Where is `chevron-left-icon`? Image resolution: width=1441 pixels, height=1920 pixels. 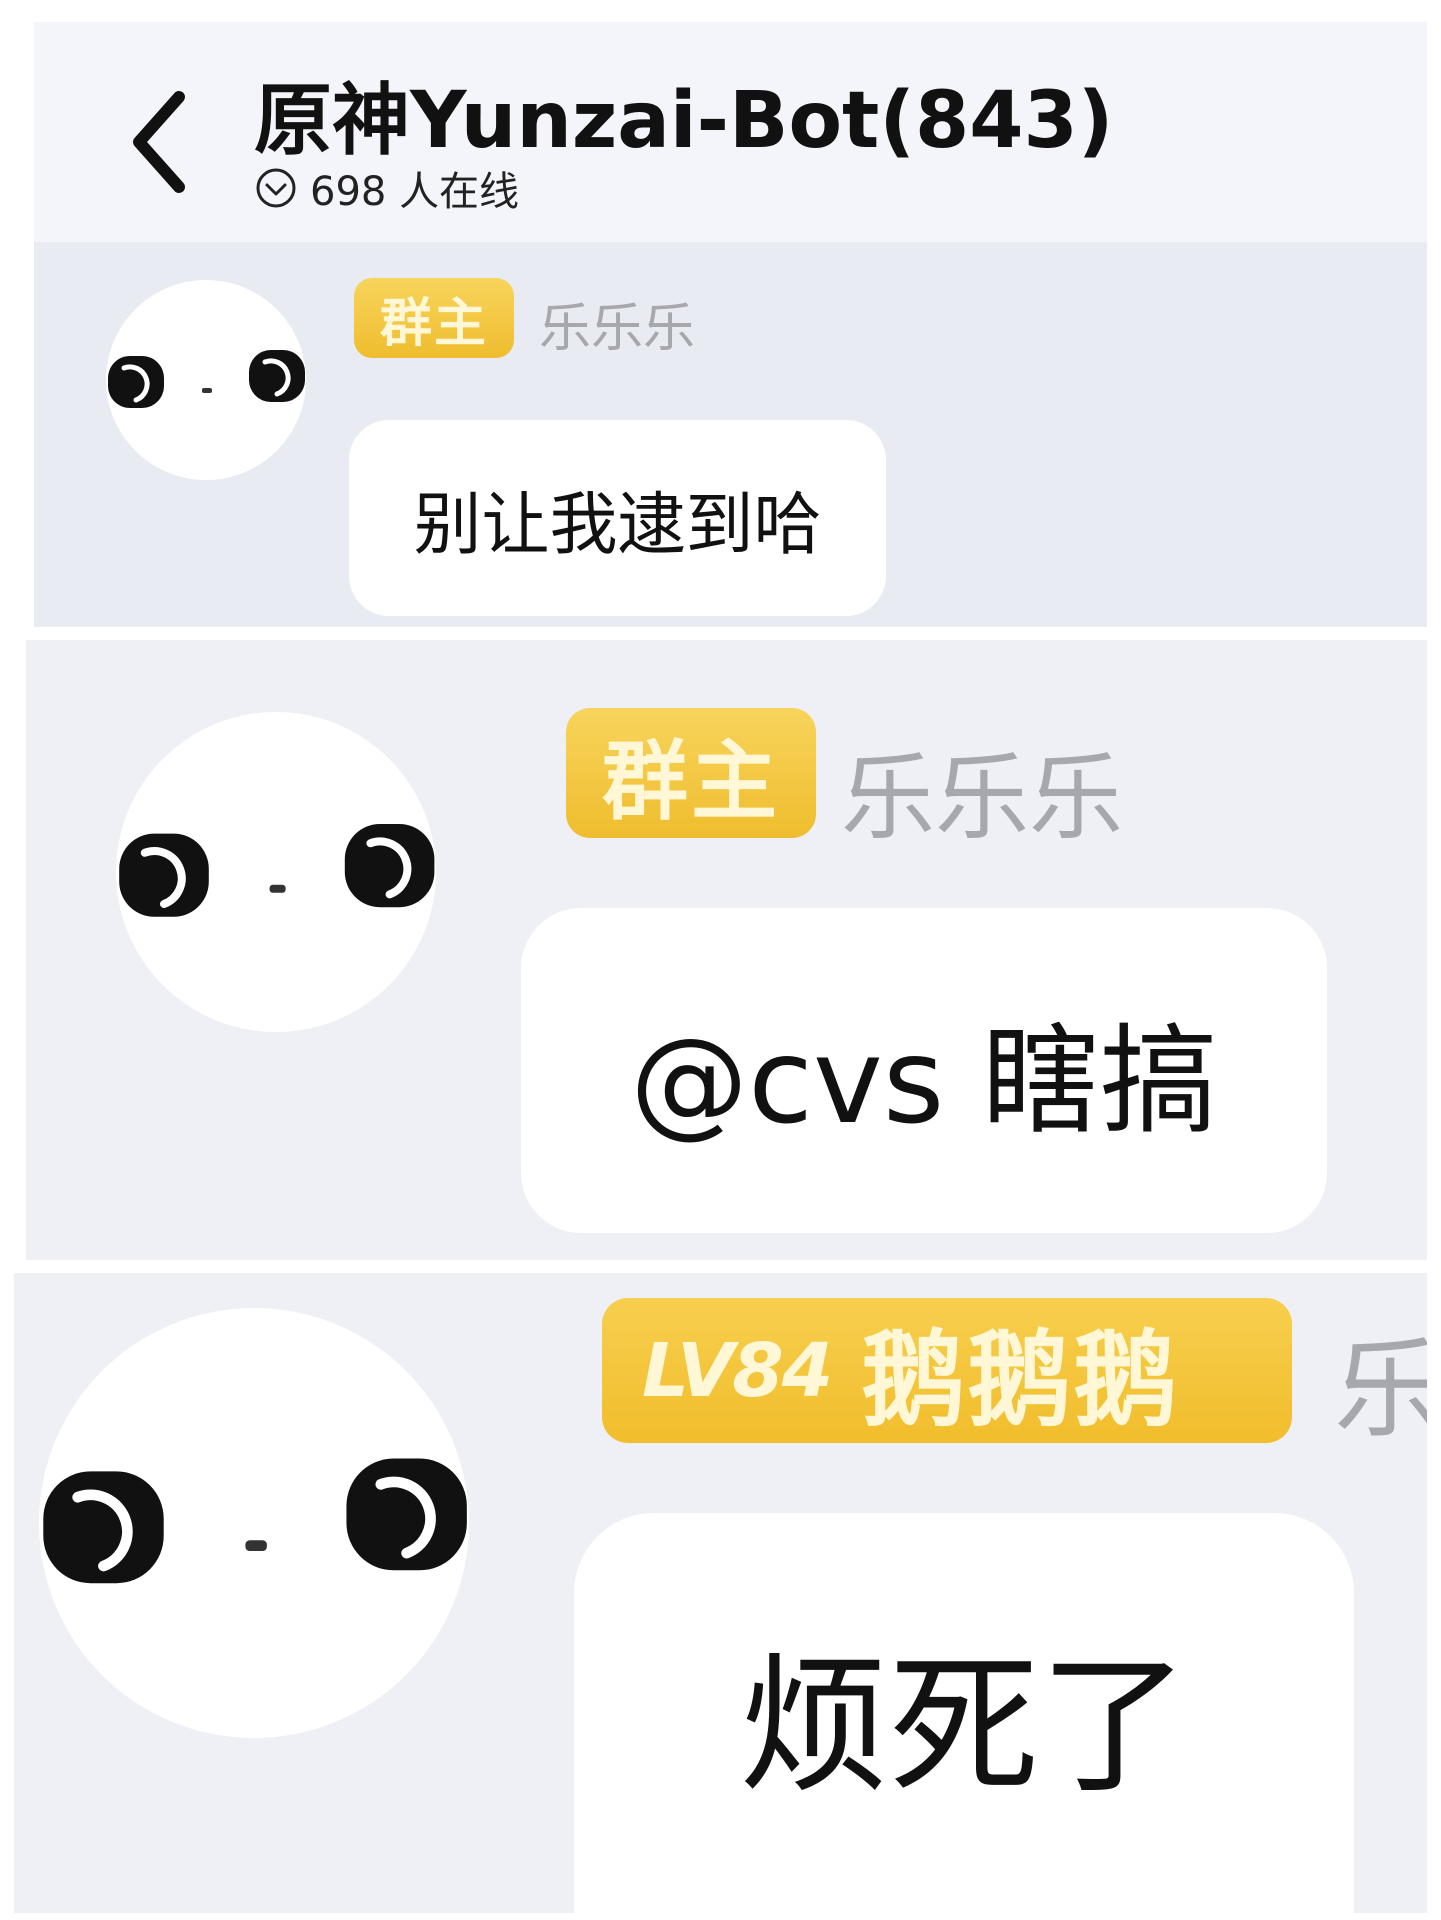 chevron-left-icon is located at coordinates (159, 142).